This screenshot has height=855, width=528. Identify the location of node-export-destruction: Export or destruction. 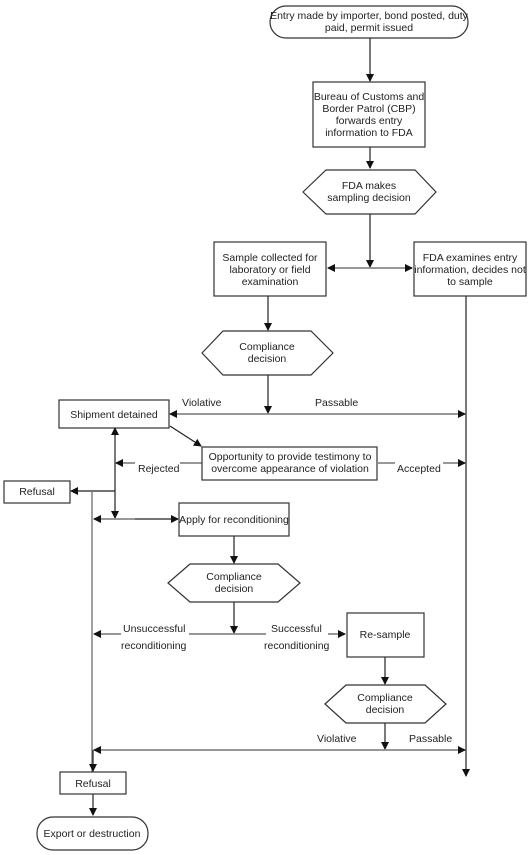
(92, 833).